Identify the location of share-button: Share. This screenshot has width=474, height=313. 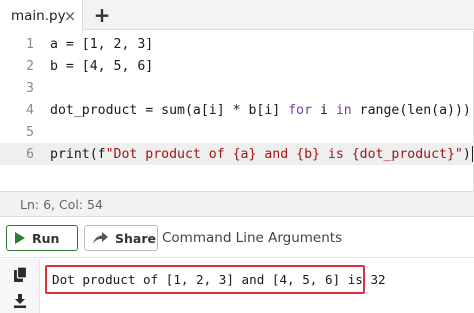
(121, 238).